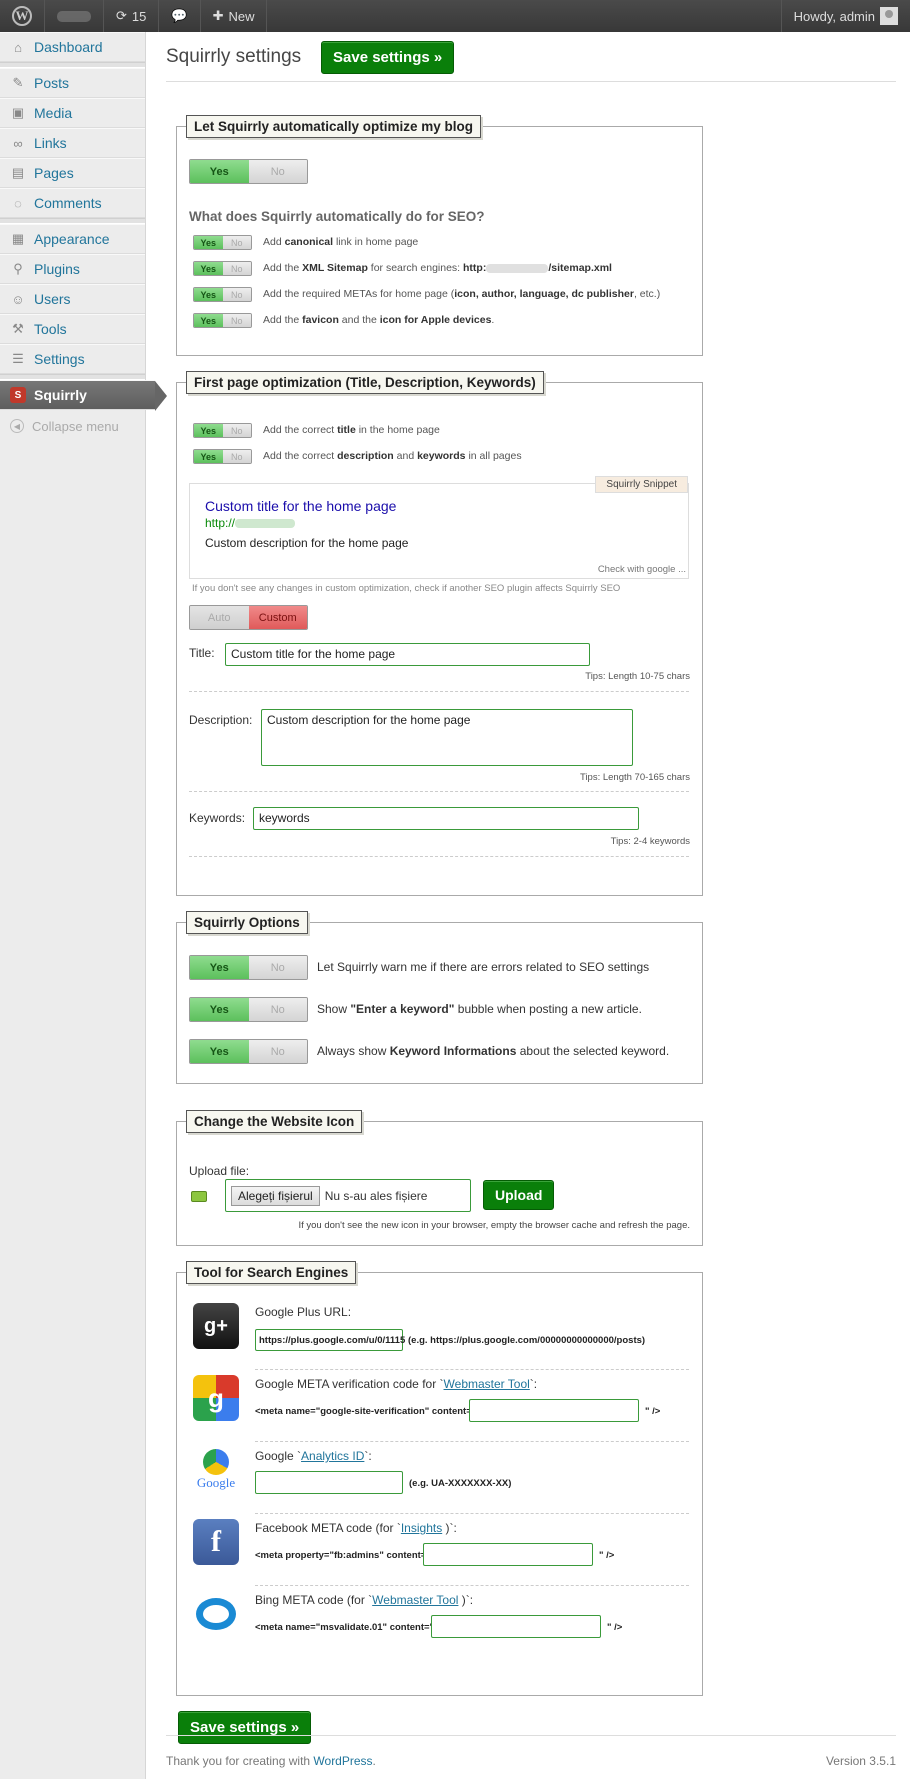 Image resolution: width=910 pixels, height=1779 pixels. What do you see at coordinates (356, 1528) in the screenshot?
I see `facebook-meta-label: Facebook META code (for `Insights )`:` at bounding box center [356, 1528].